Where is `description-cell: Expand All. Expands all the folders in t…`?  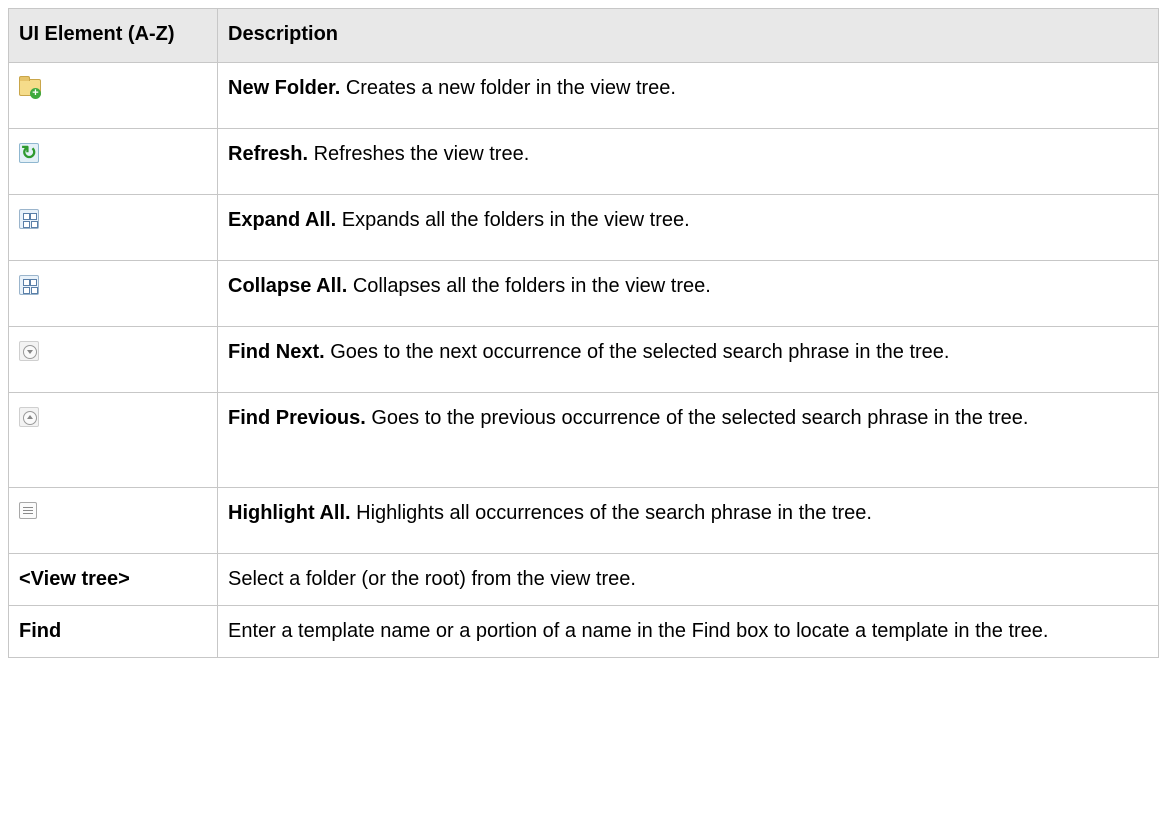 description-cell: Expand All. Expands all the folders in t… is located at coordinates (688, 227).